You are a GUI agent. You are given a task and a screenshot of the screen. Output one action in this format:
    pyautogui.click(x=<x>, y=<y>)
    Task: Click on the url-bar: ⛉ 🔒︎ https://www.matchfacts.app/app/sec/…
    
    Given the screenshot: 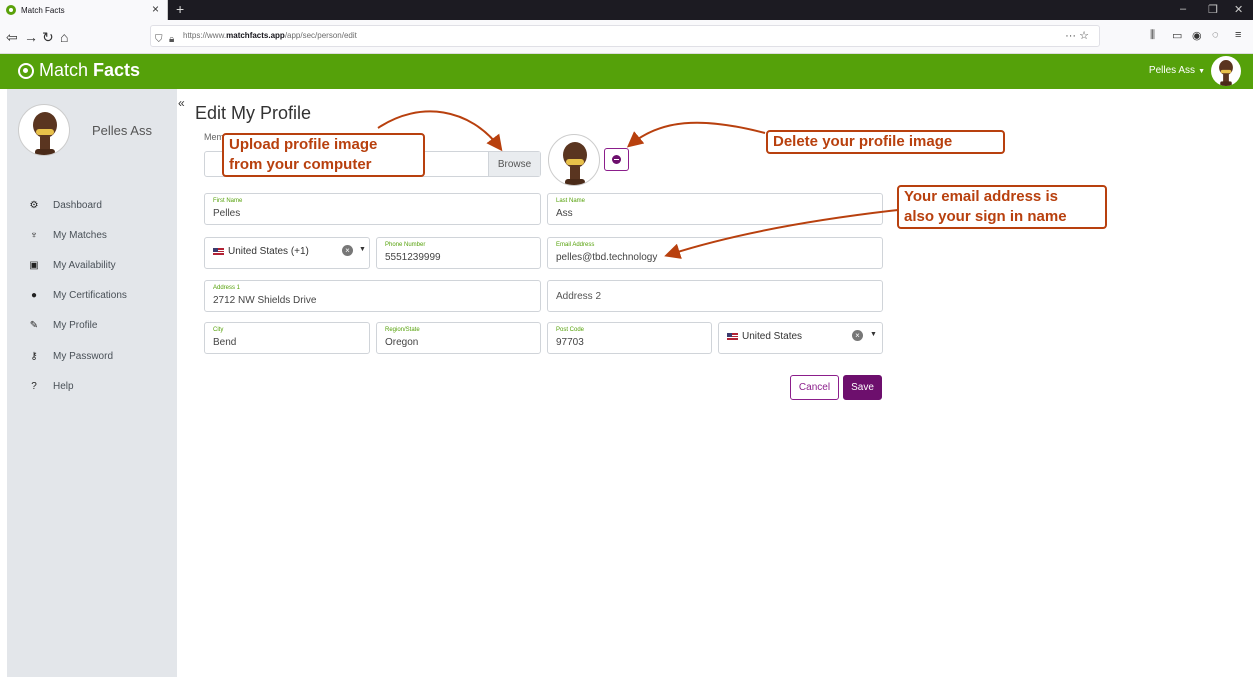 What is the action you would take?
    pyautogui.click(x=625, y=36)
    